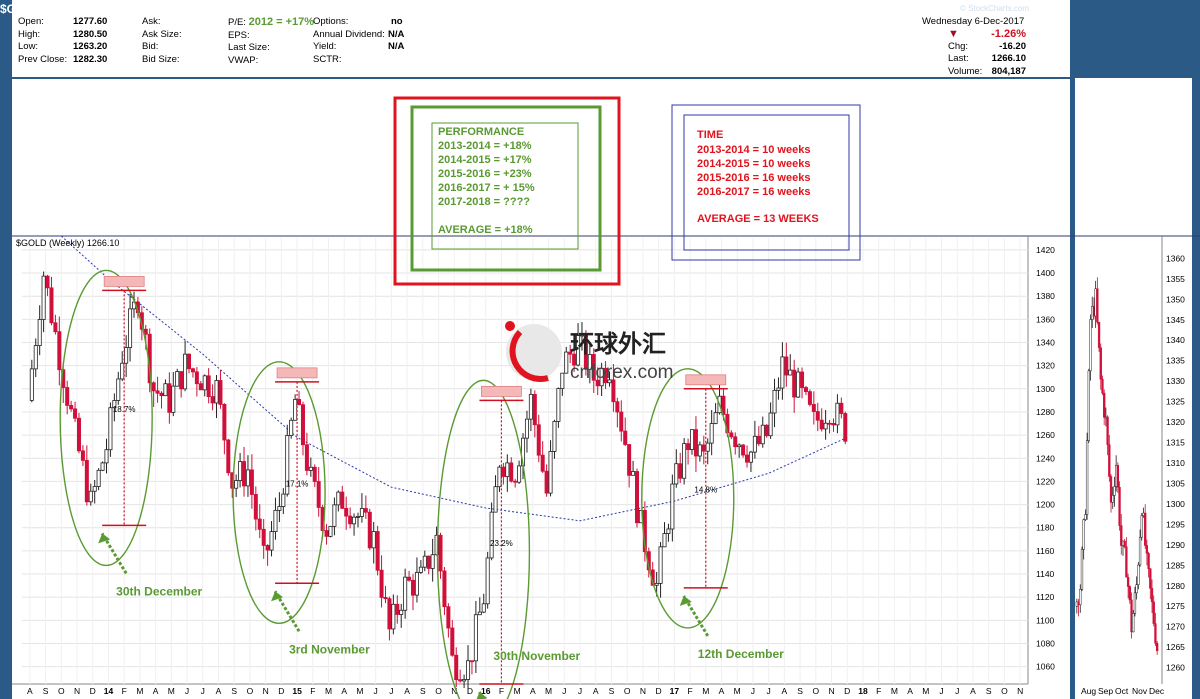  I want to click on side-x-ticks: Aug Sep Oct Nov Dec, so click(1123, 691).